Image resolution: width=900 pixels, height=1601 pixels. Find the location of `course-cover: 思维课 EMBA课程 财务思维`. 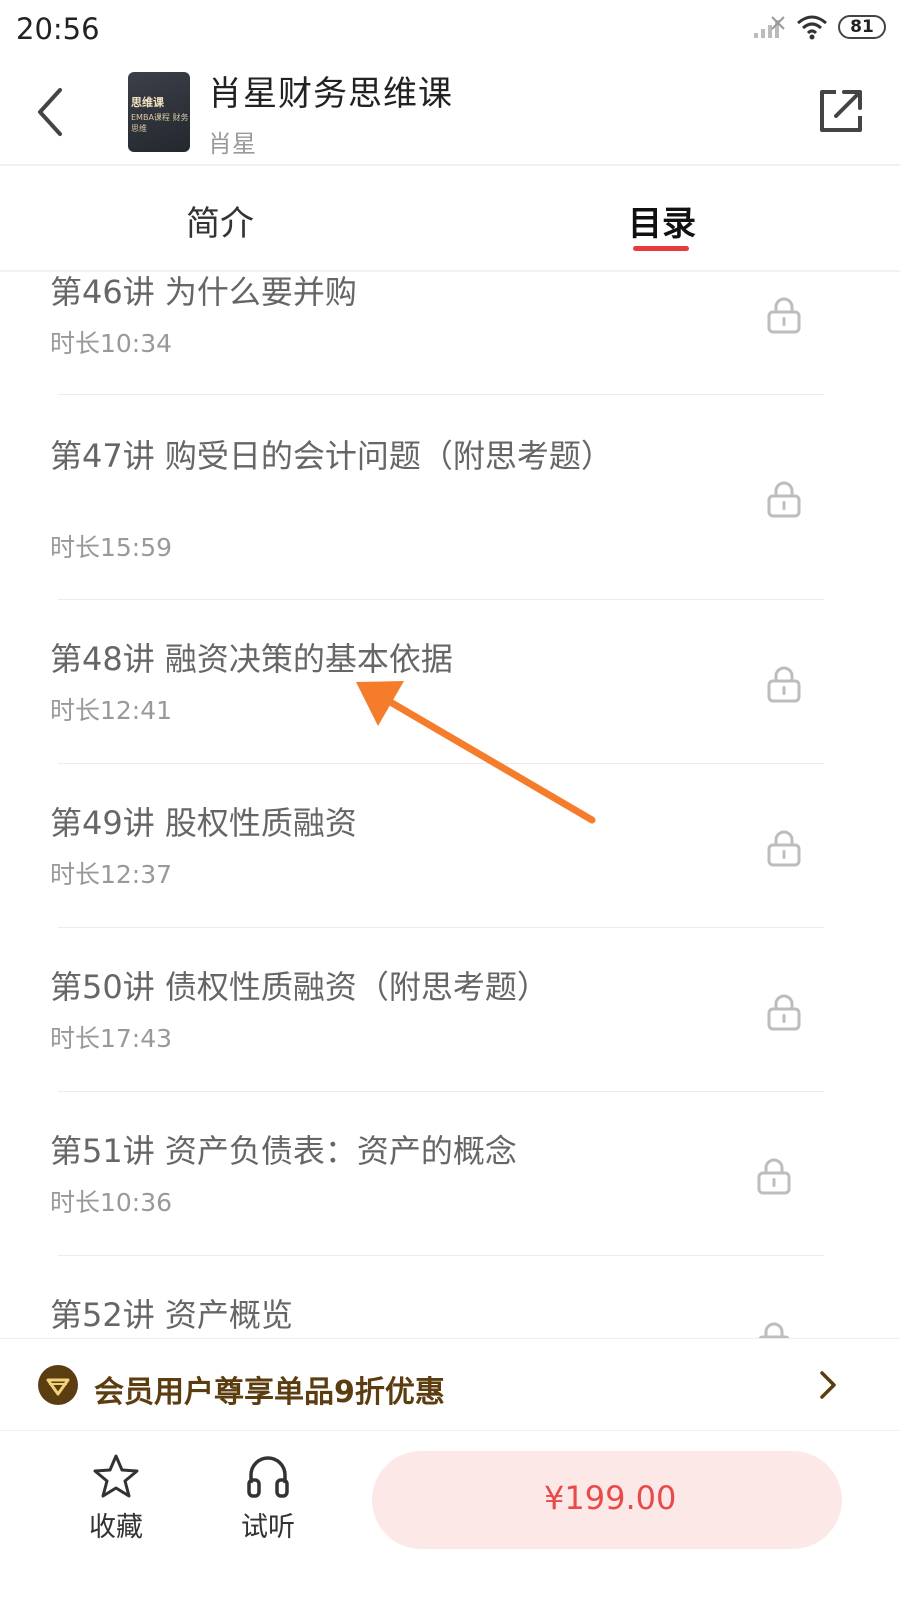

course-cover: 思维课 EMBA课程 财务思维 is located at coordinates (159, 112).